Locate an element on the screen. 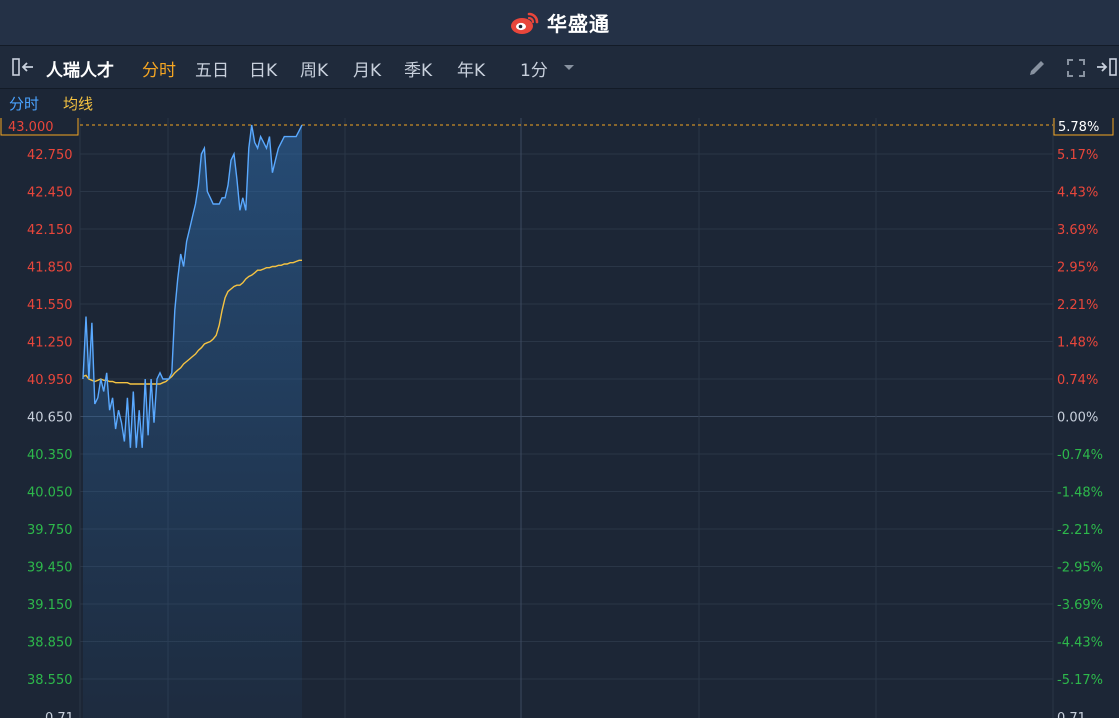  price-tick-label: 41.850 is located at coordinates (50, 268).